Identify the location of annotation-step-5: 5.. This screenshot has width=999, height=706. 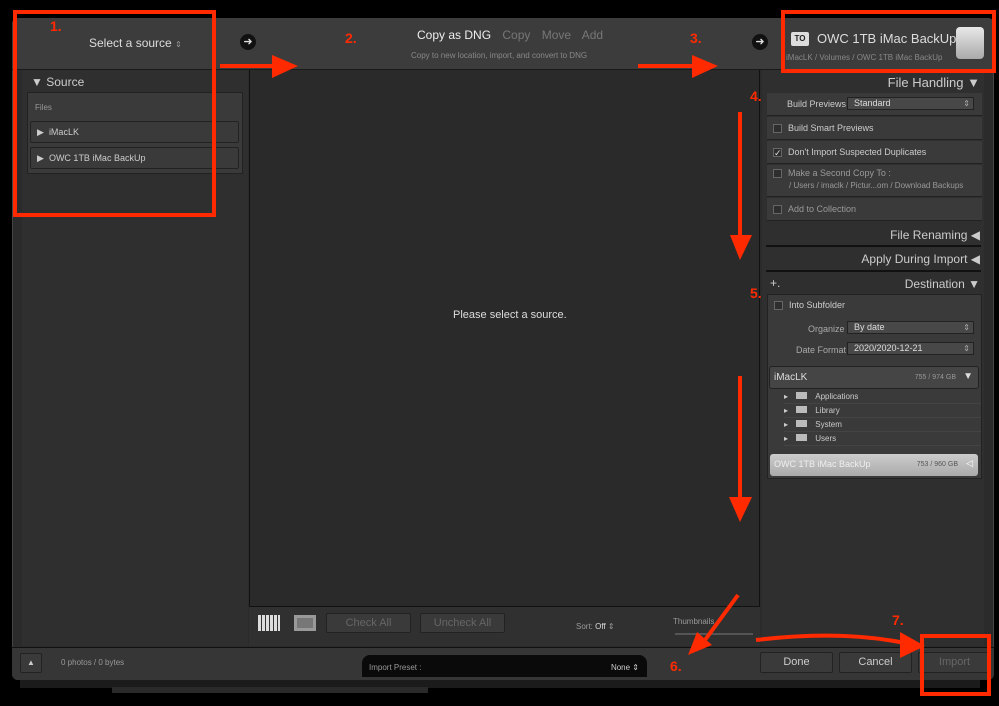
(756, 293).